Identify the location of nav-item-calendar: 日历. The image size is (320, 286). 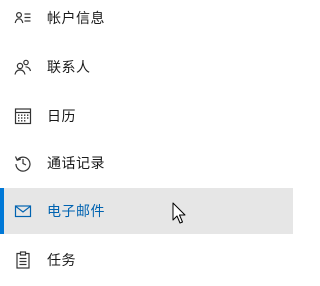
(146, 116).